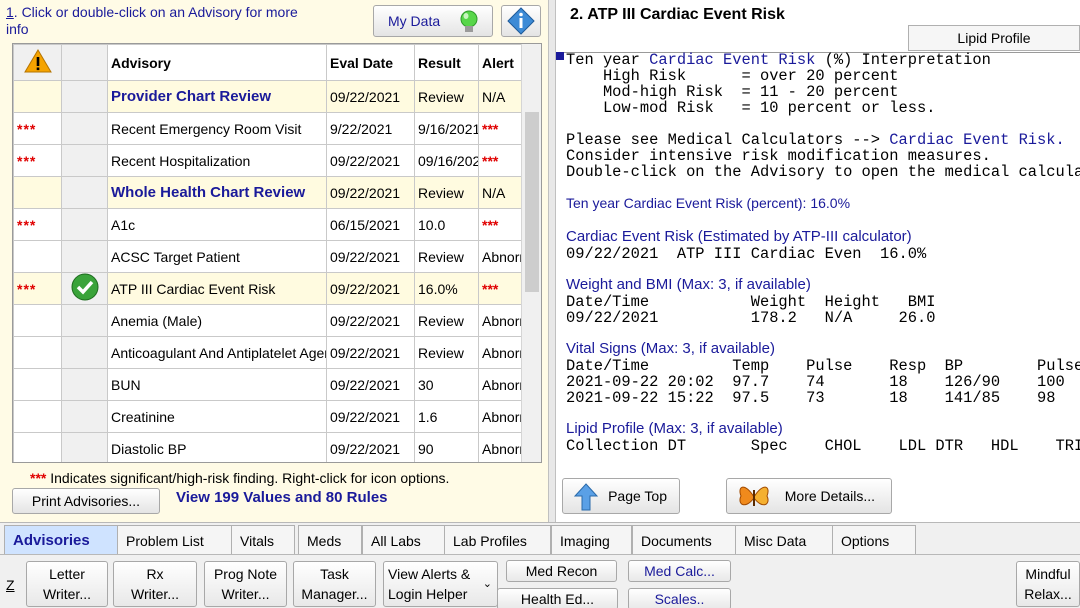 The image size is (1080, 608). What do you see at coordinates (263, 540) in the screenshot?
I see `tab-vitals: Vitals` at bounding box center [263, 540].